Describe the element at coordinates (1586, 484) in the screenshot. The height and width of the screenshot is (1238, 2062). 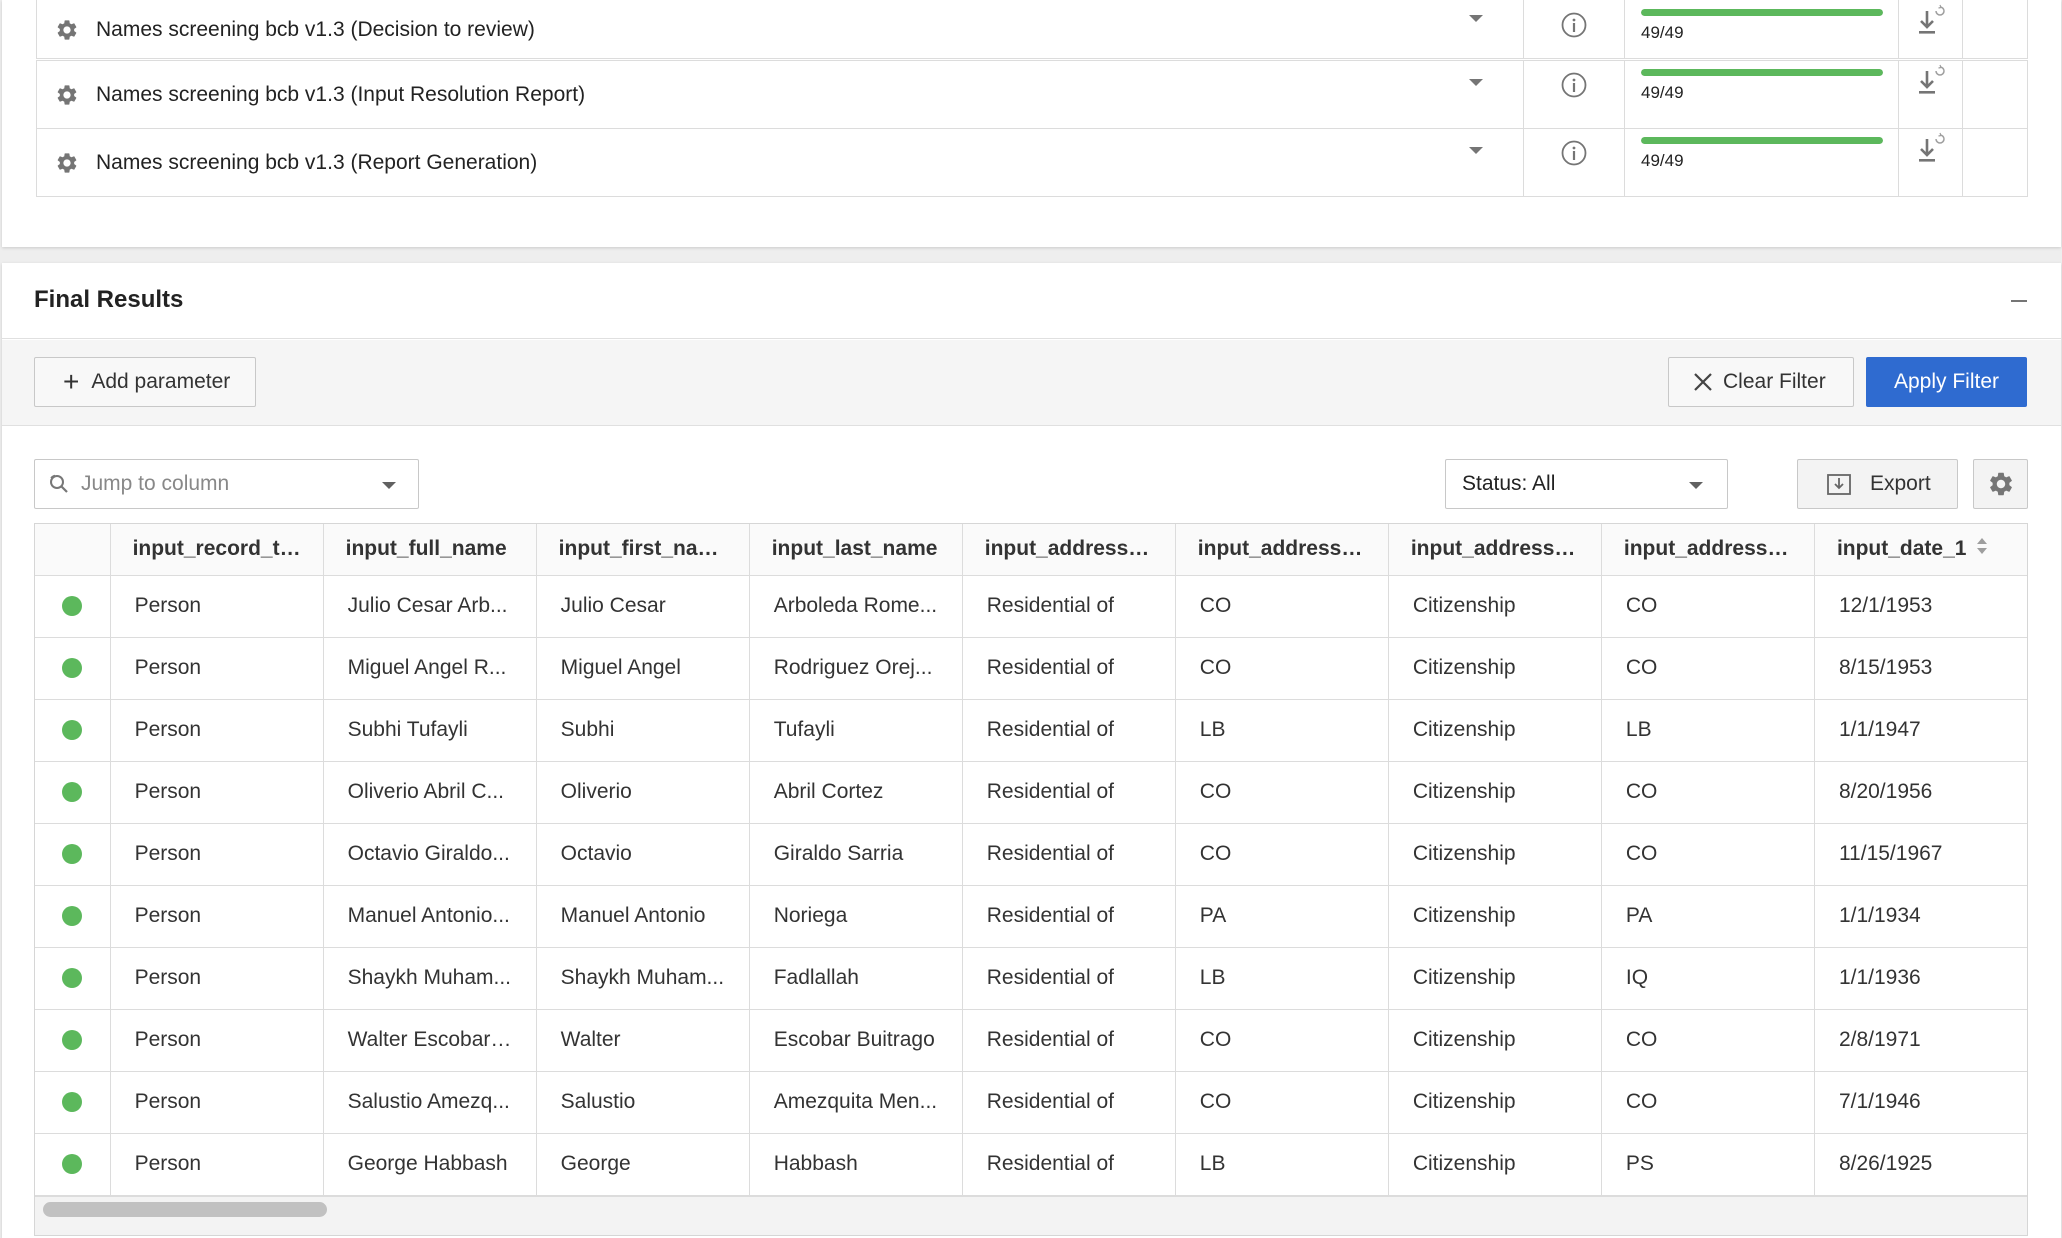
I see `status-filter-select: Status: All` at that location.